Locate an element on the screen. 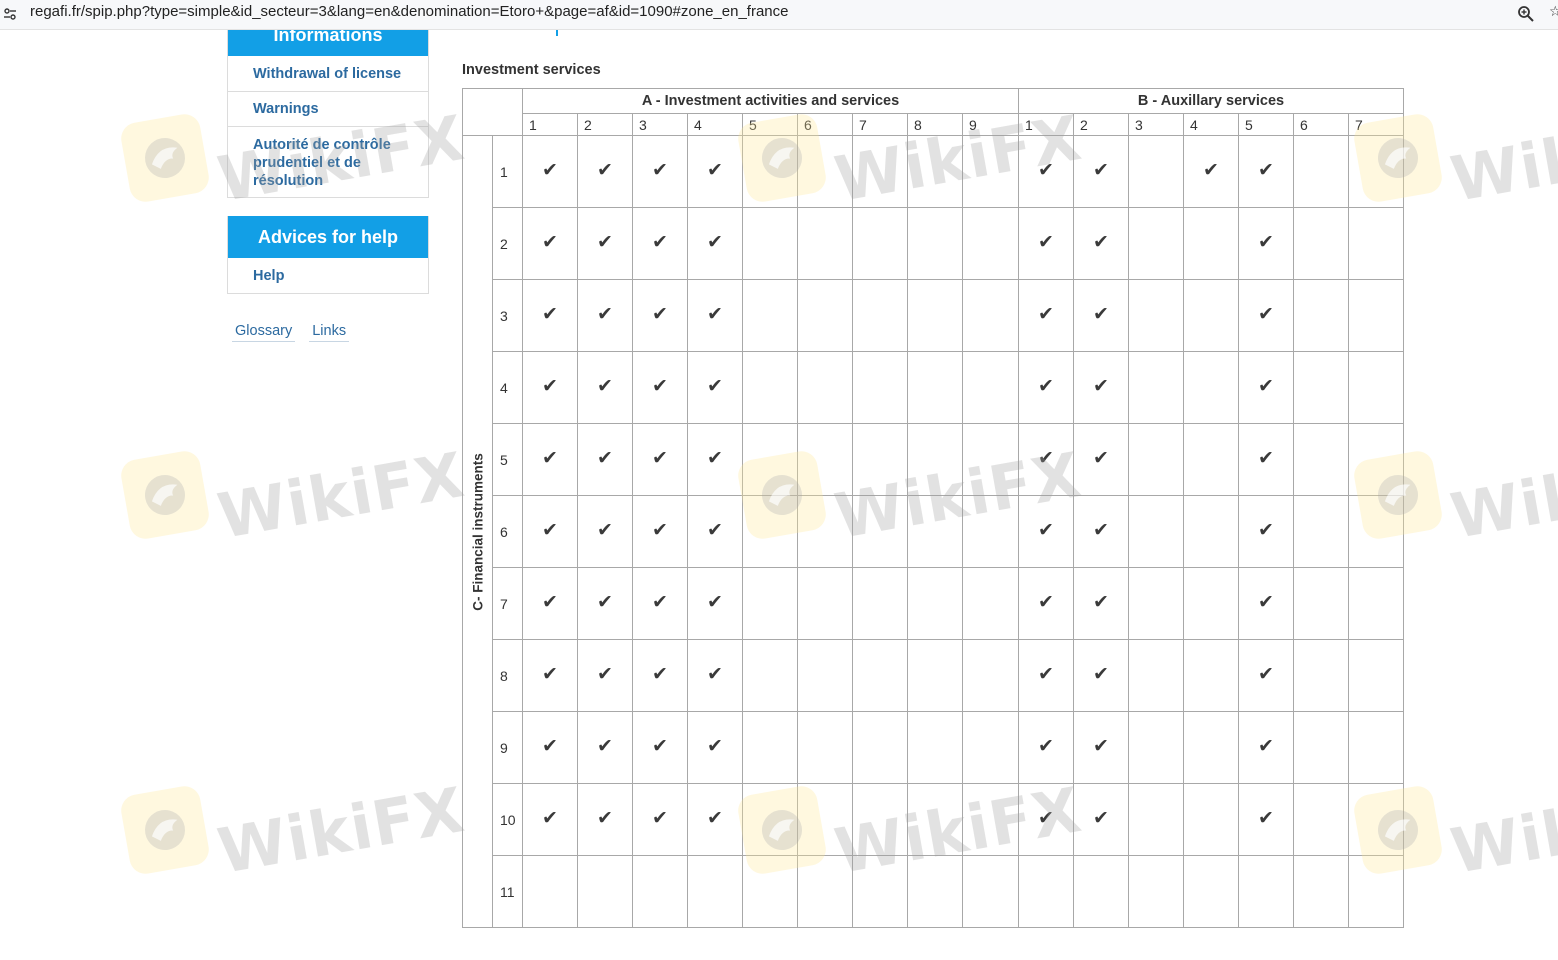  col-b-7: 7 is located at coordinates (1376, 124).